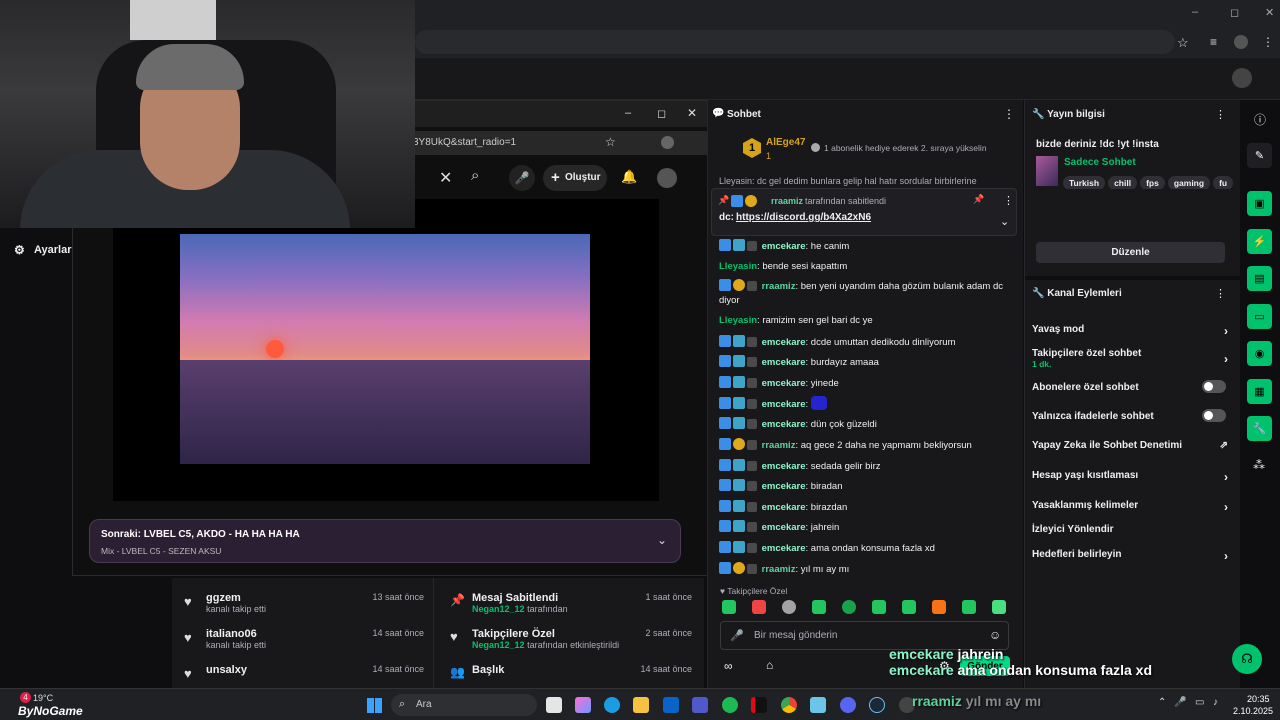 The height and width of the screenshot is (720, 1280). Describe the element at coordinates (1259, 155) in the screenshot. I see `pencil-icon: ✎` at that location.